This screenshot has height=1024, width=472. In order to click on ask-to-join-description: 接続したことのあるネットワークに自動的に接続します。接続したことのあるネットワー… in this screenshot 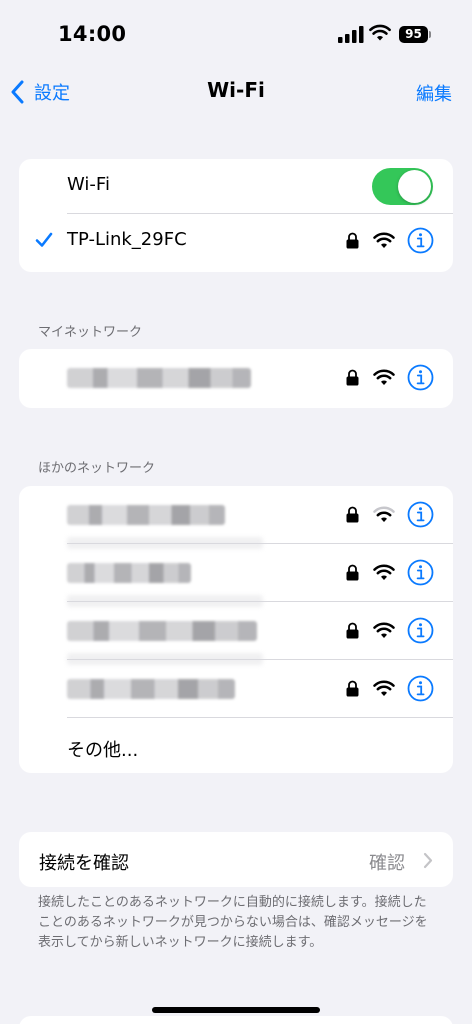, I will do `click(233, 922)`.